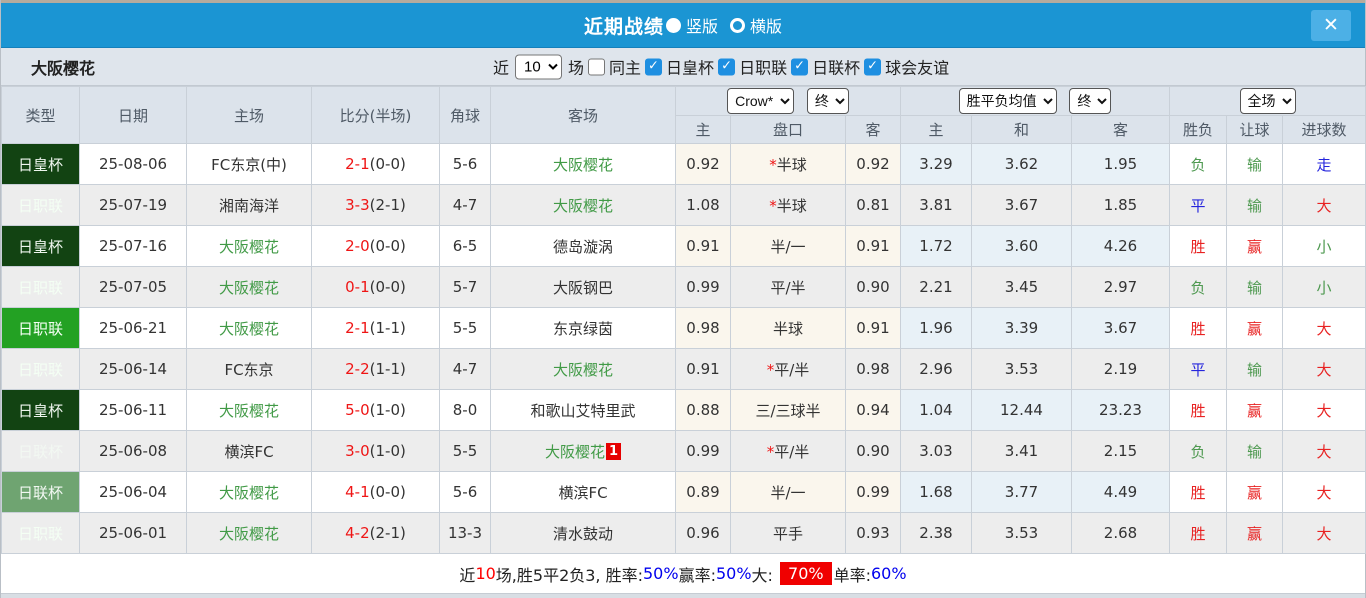  I want to click on league-filter-0: 日皇杯, so click(677, 67).